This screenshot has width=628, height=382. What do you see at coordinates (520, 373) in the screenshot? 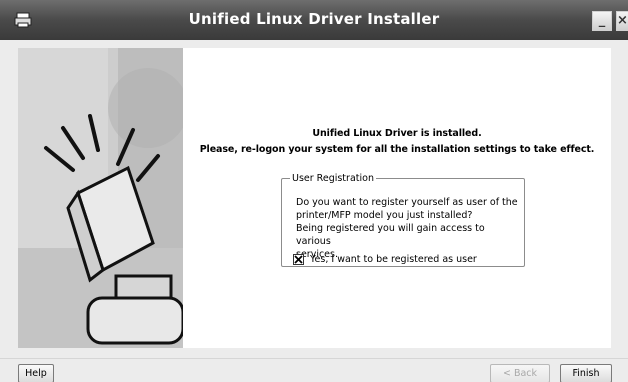
I see `back-button: < Back` at bounding box center [520, 373].